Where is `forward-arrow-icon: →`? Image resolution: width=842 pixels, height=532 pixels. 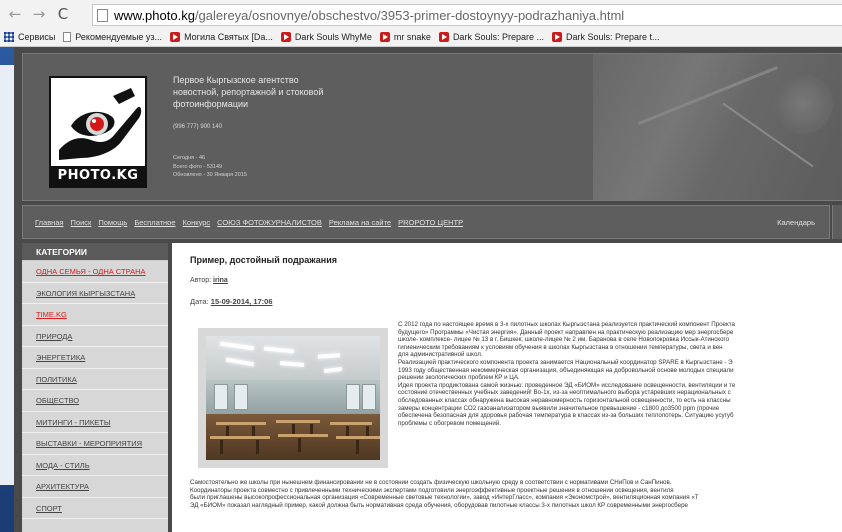
forward-arrow-icon: → is located at coordinates (39, 14).